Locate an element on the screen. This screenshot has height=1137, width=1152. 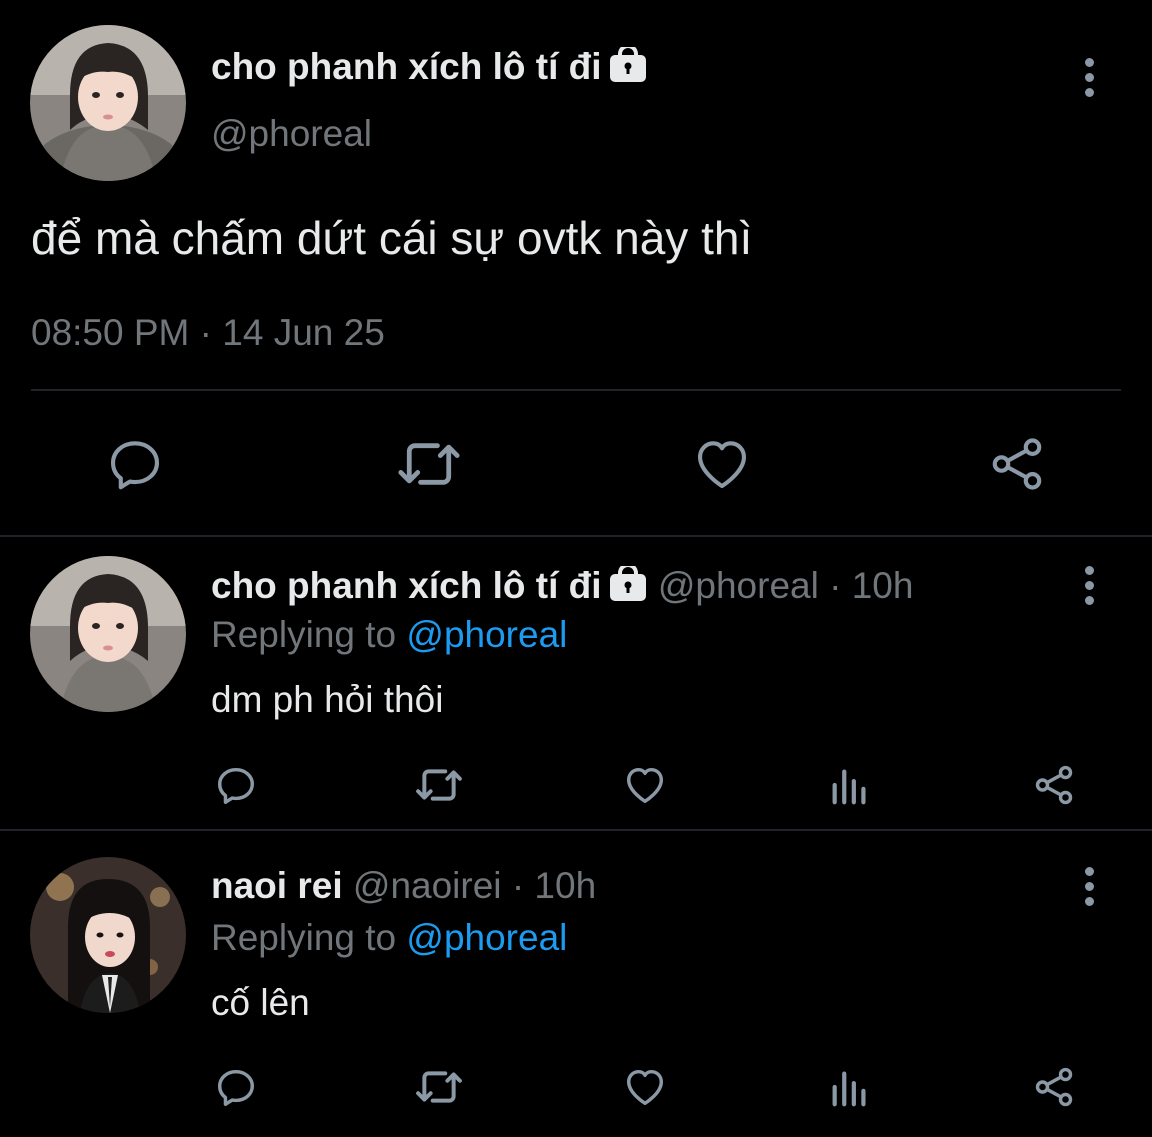
reply-text: dm ph hỏi thôi is located at coordinates (327, 699).